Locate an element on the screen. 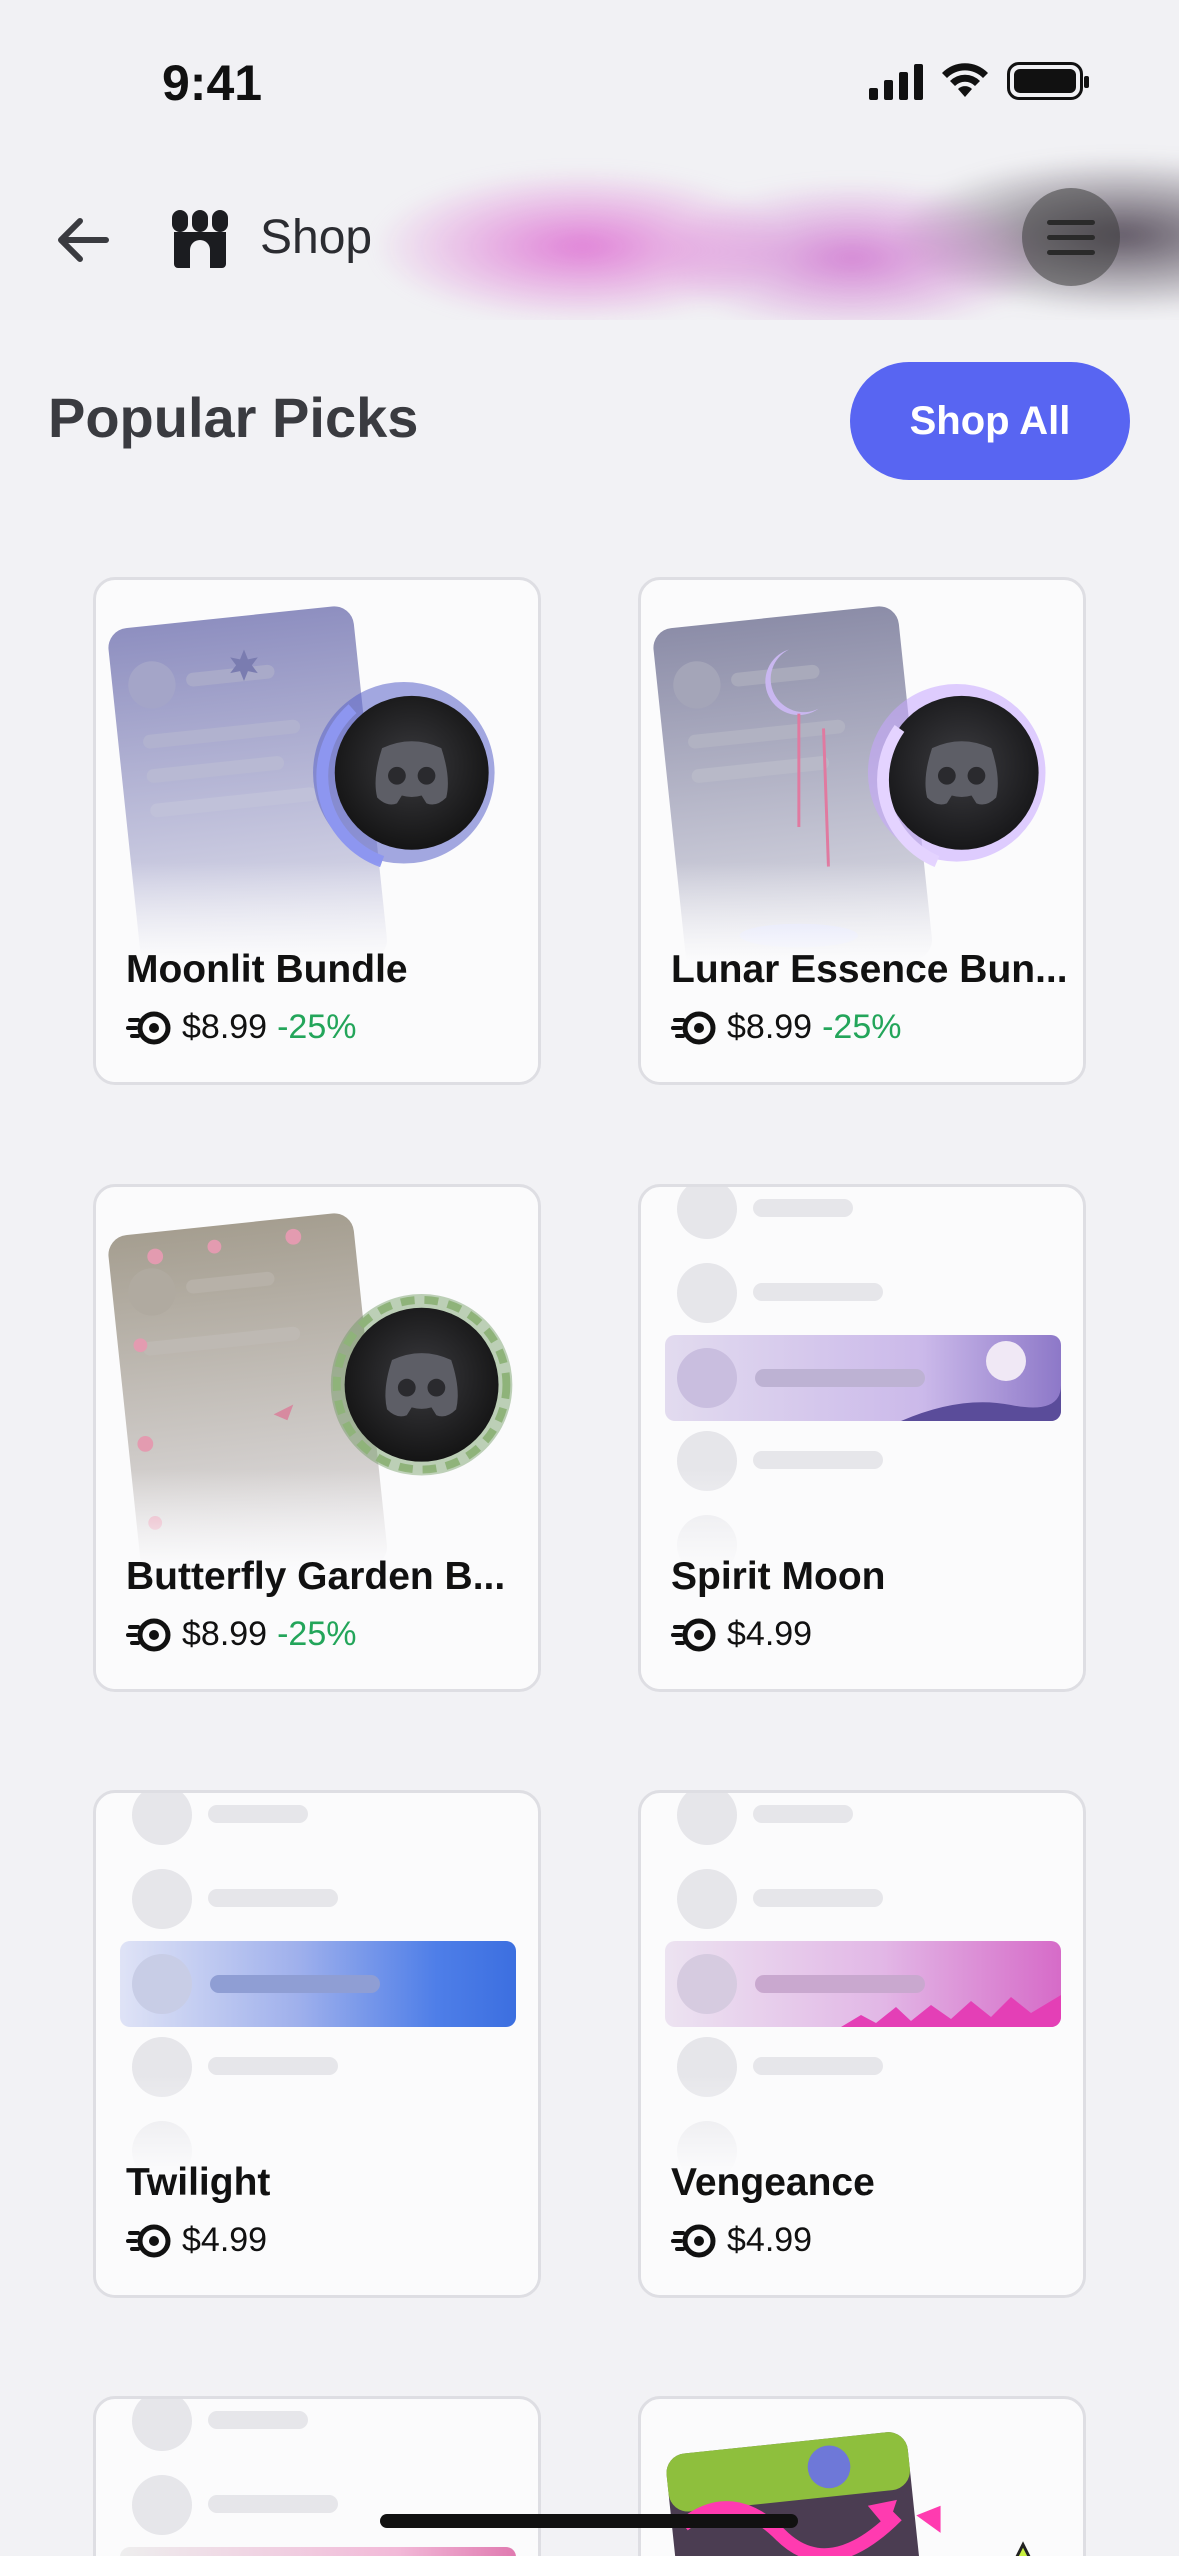  product-card-spirit-moon: Spirit Moon $4.99 is located at coordinates (862, 1438).